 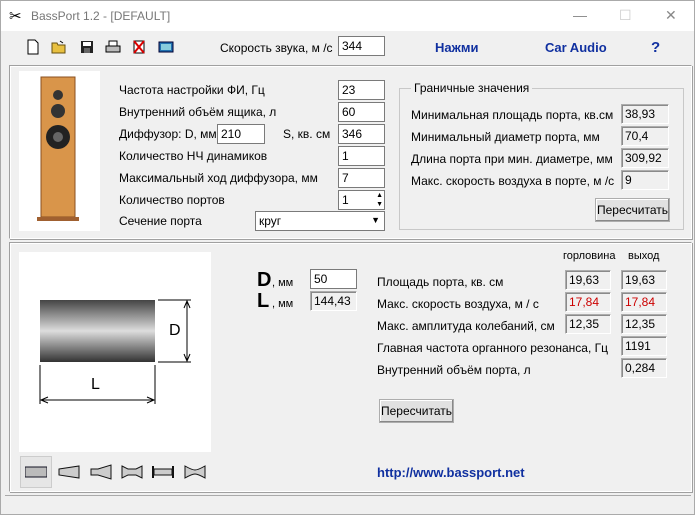 I want to click on straight-port-button, so click(x=36, y=472).